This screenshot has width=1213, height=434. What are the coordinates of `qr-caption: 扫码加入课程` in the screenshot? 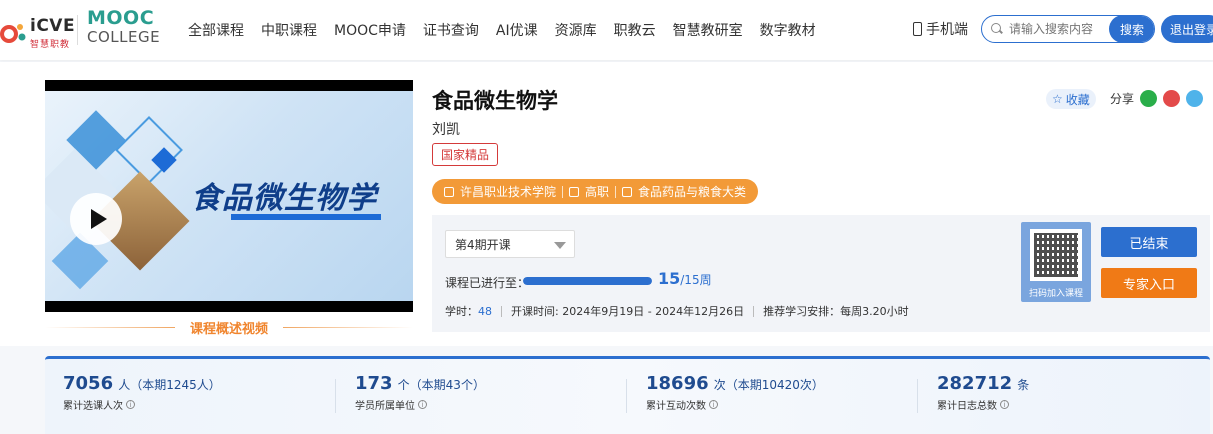 It's located at (1055, 294).